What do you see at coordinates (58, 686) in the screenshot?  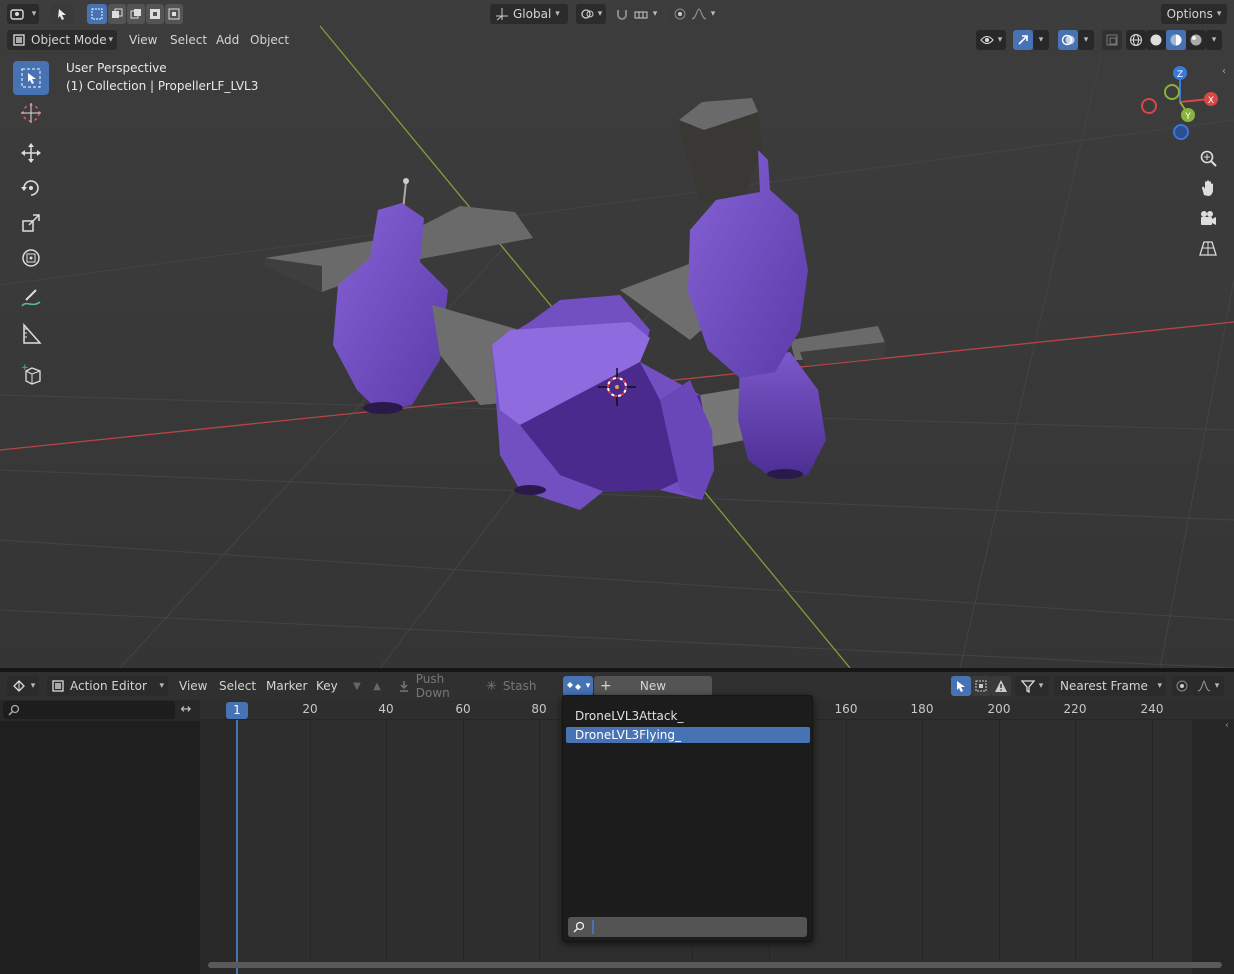 I see `action-editor-icon` at bounding box center [58, 686].